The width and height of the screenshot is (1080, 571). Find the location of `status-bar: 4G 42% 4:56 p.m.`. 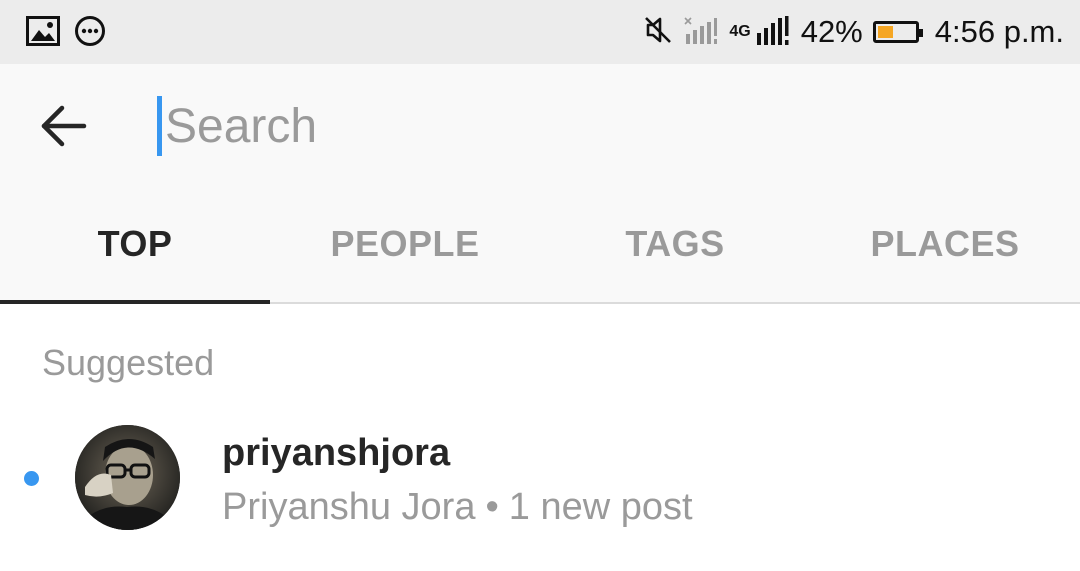

status-bar: 4G 42% 4:56 p.m. is located at coordinates (540, 32).